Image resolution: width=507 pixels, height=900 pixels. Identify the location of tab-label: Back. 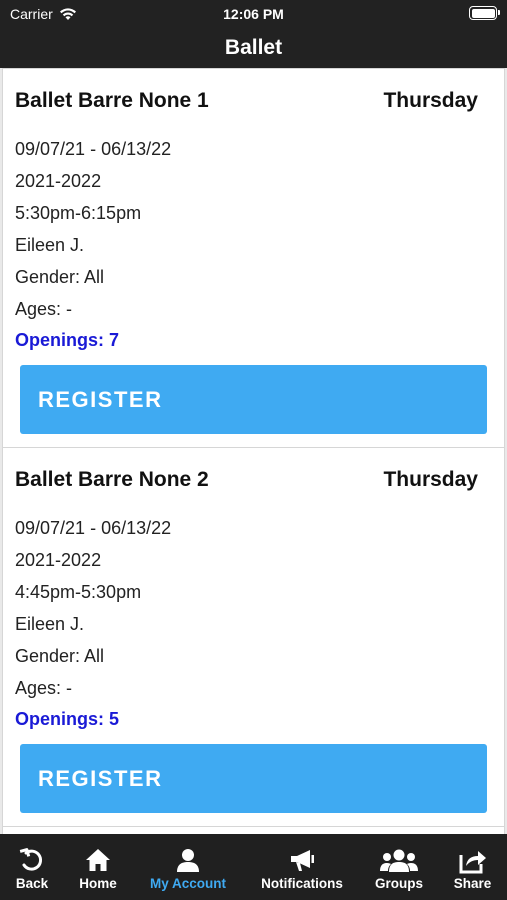
(32, 883).